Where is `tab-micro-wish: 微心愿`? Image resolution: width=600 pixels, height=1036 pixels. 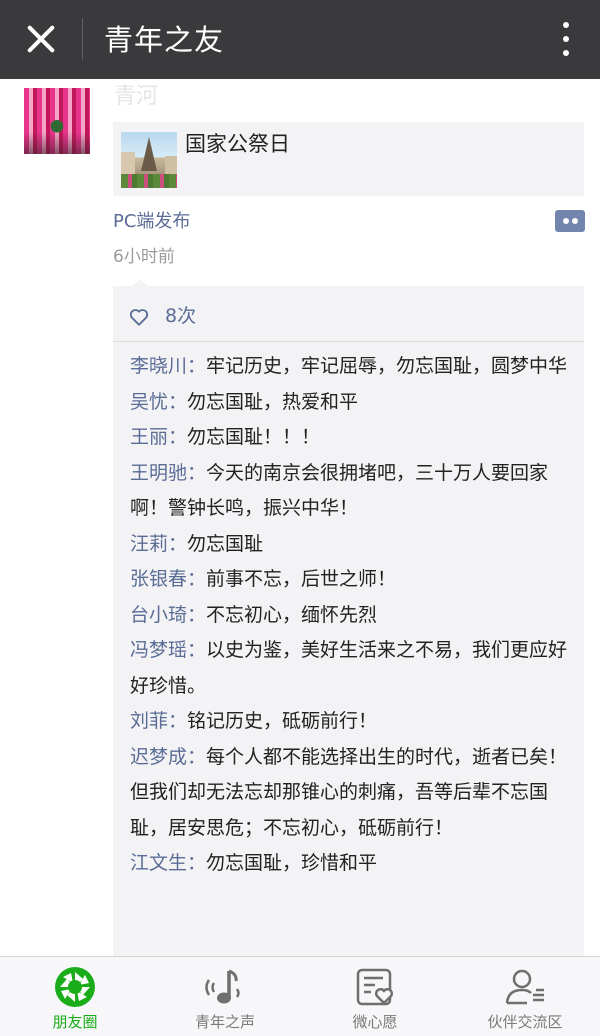
tab-micro-wish: 微心愿 is located at coordinates (375, 996).